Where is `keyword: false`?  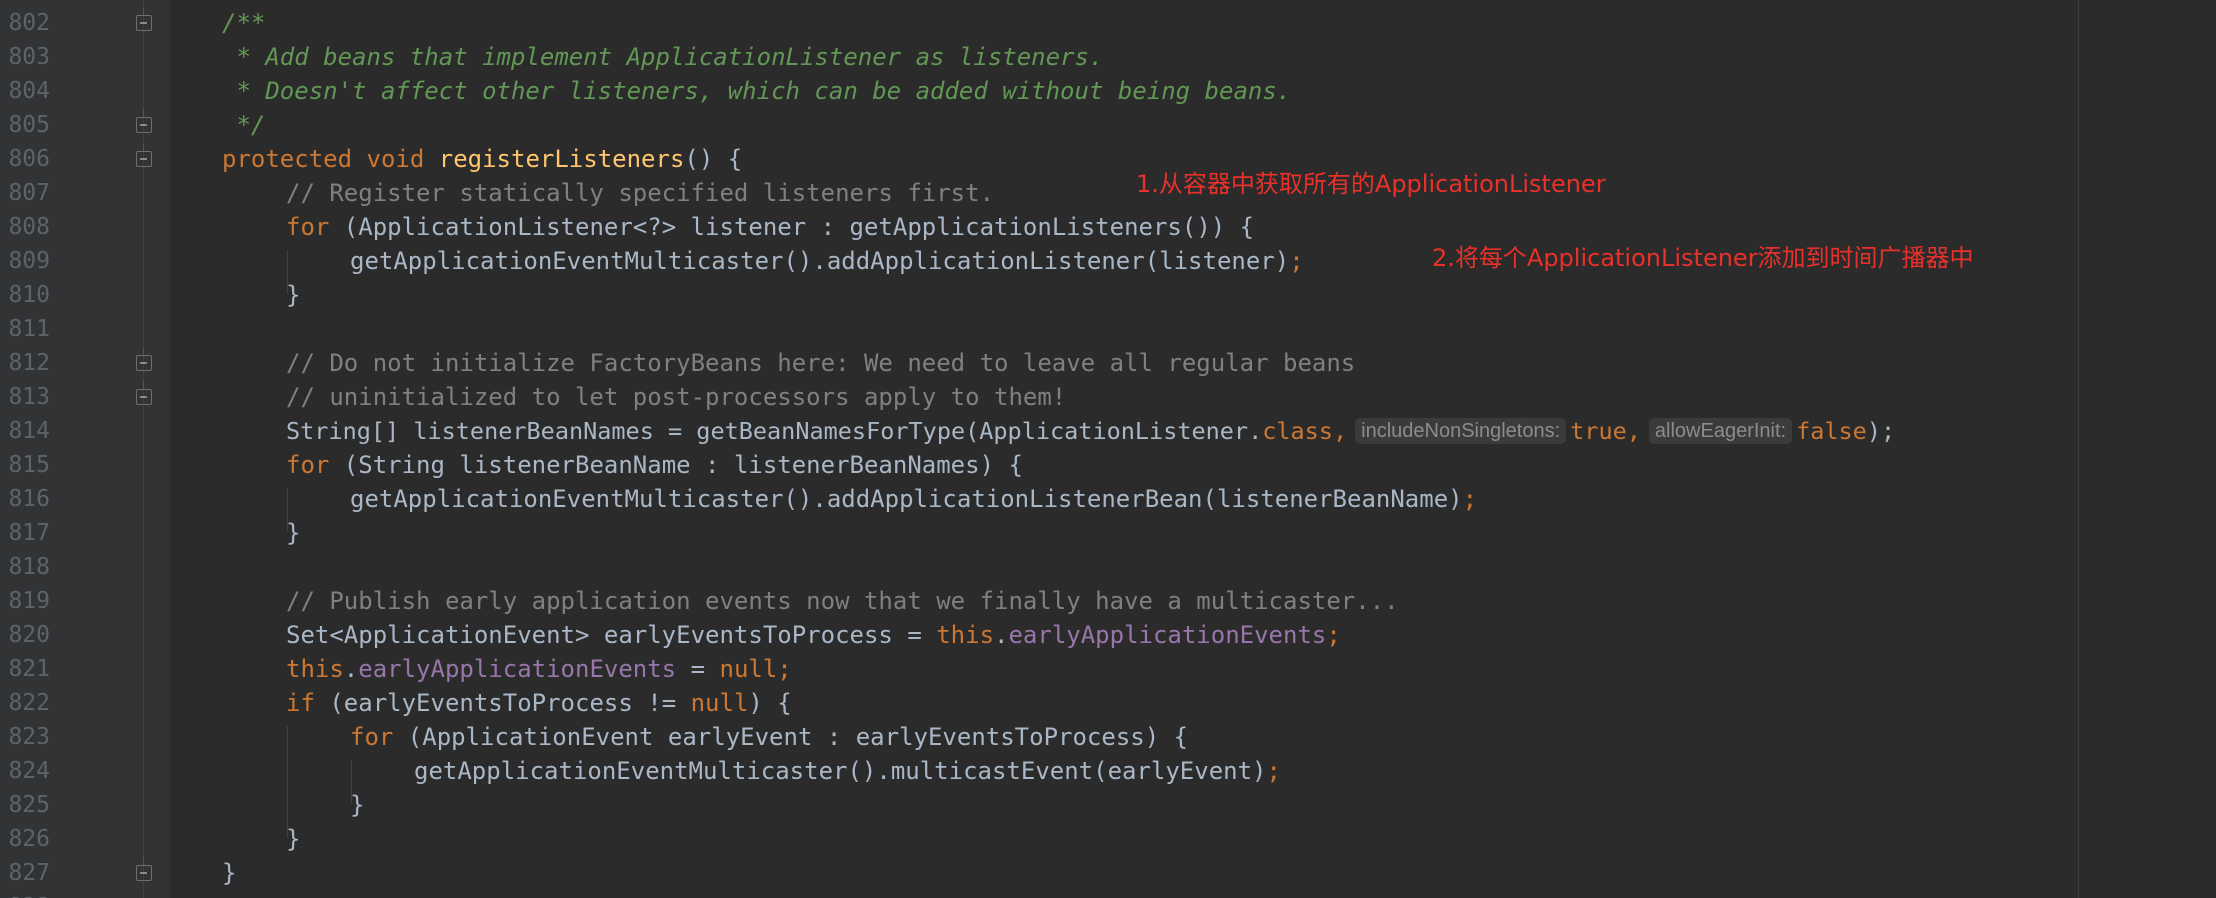
keyword: false is located at coordinates (1831, 431).